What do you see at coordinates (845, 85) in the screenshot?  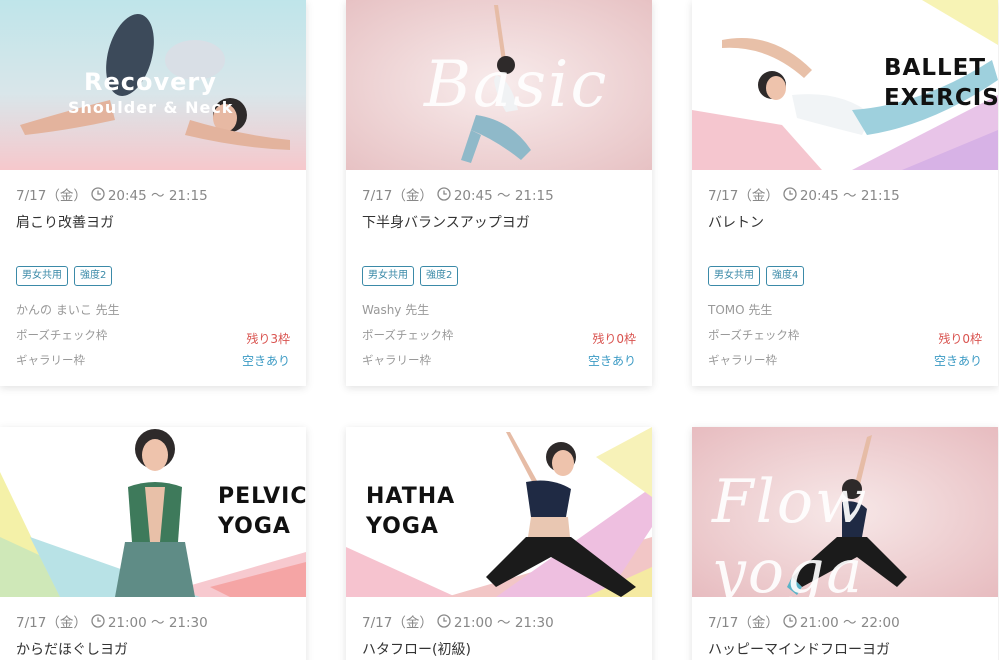 I see `class-thumbnail: BALLET EXERCISE` at bounding box center [845, 85].